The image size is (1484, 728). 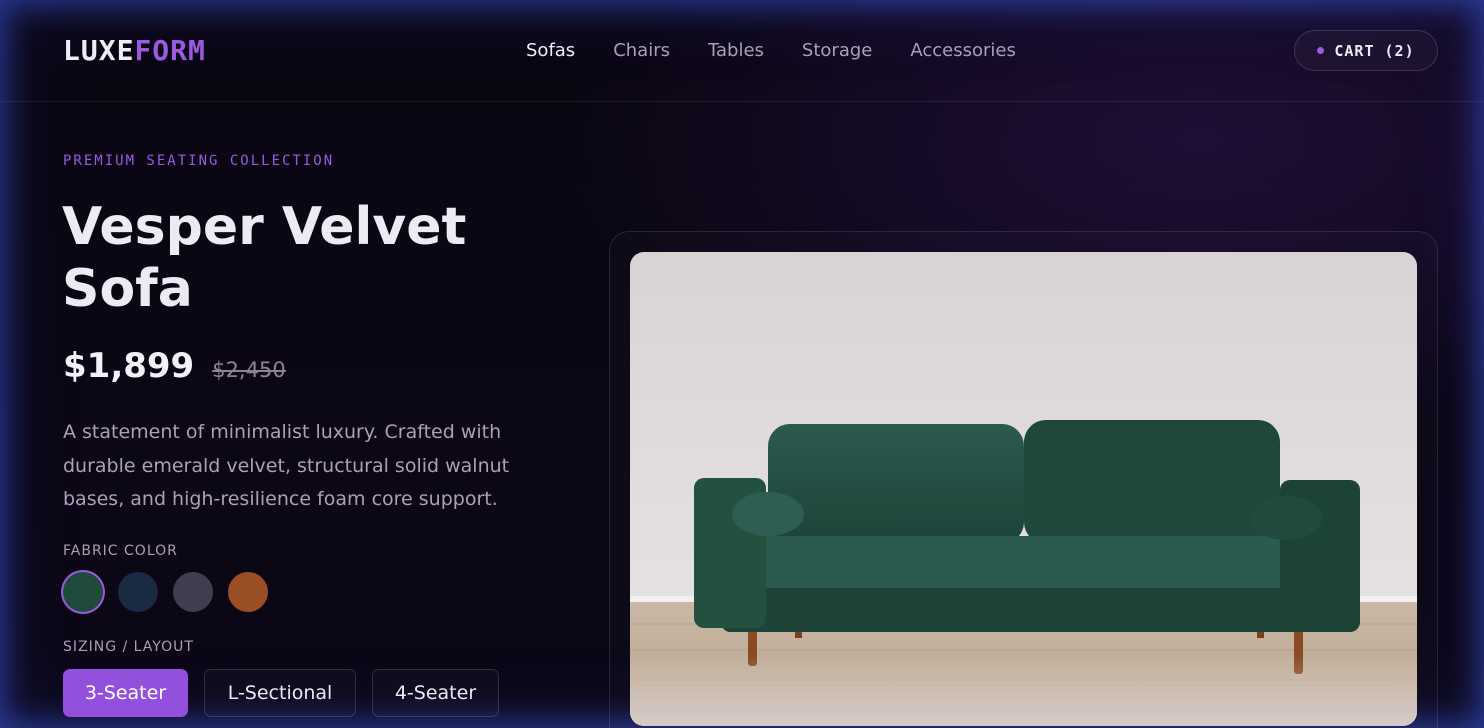 What do you see at coordinates (128, 647) in the screenshot?
I see `sizing-label: SIZING / LAYOUT` at bounding box center [128, 647].